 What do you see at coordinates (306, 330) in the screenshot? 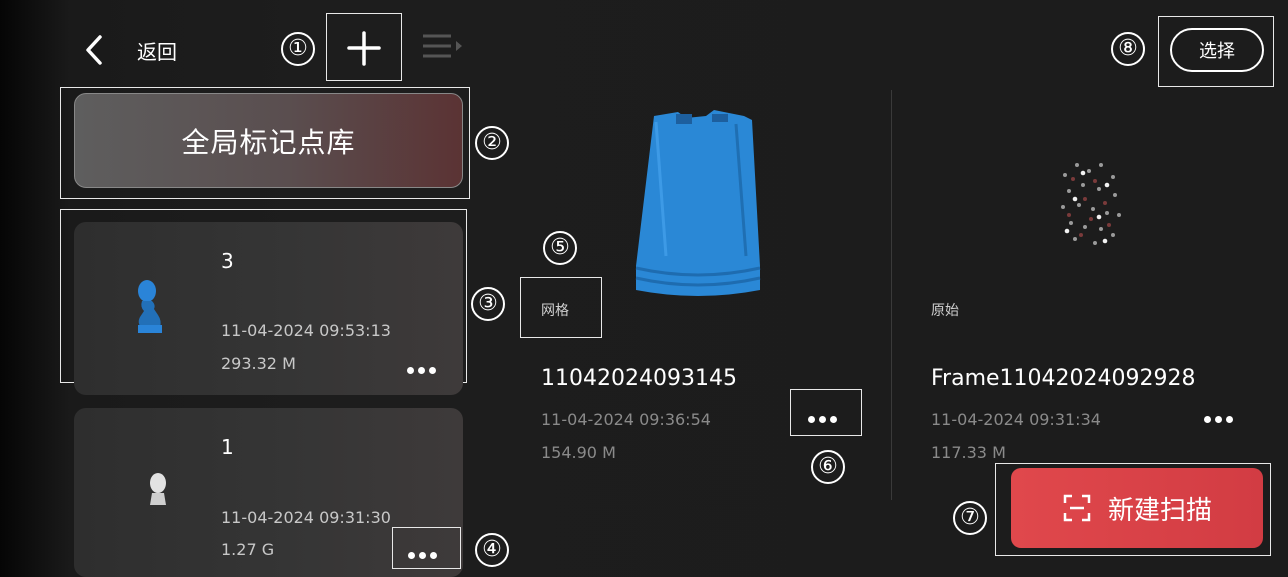
I see `item-date: 11-04-2024 09:53:13` at bounding box center [306, 330].